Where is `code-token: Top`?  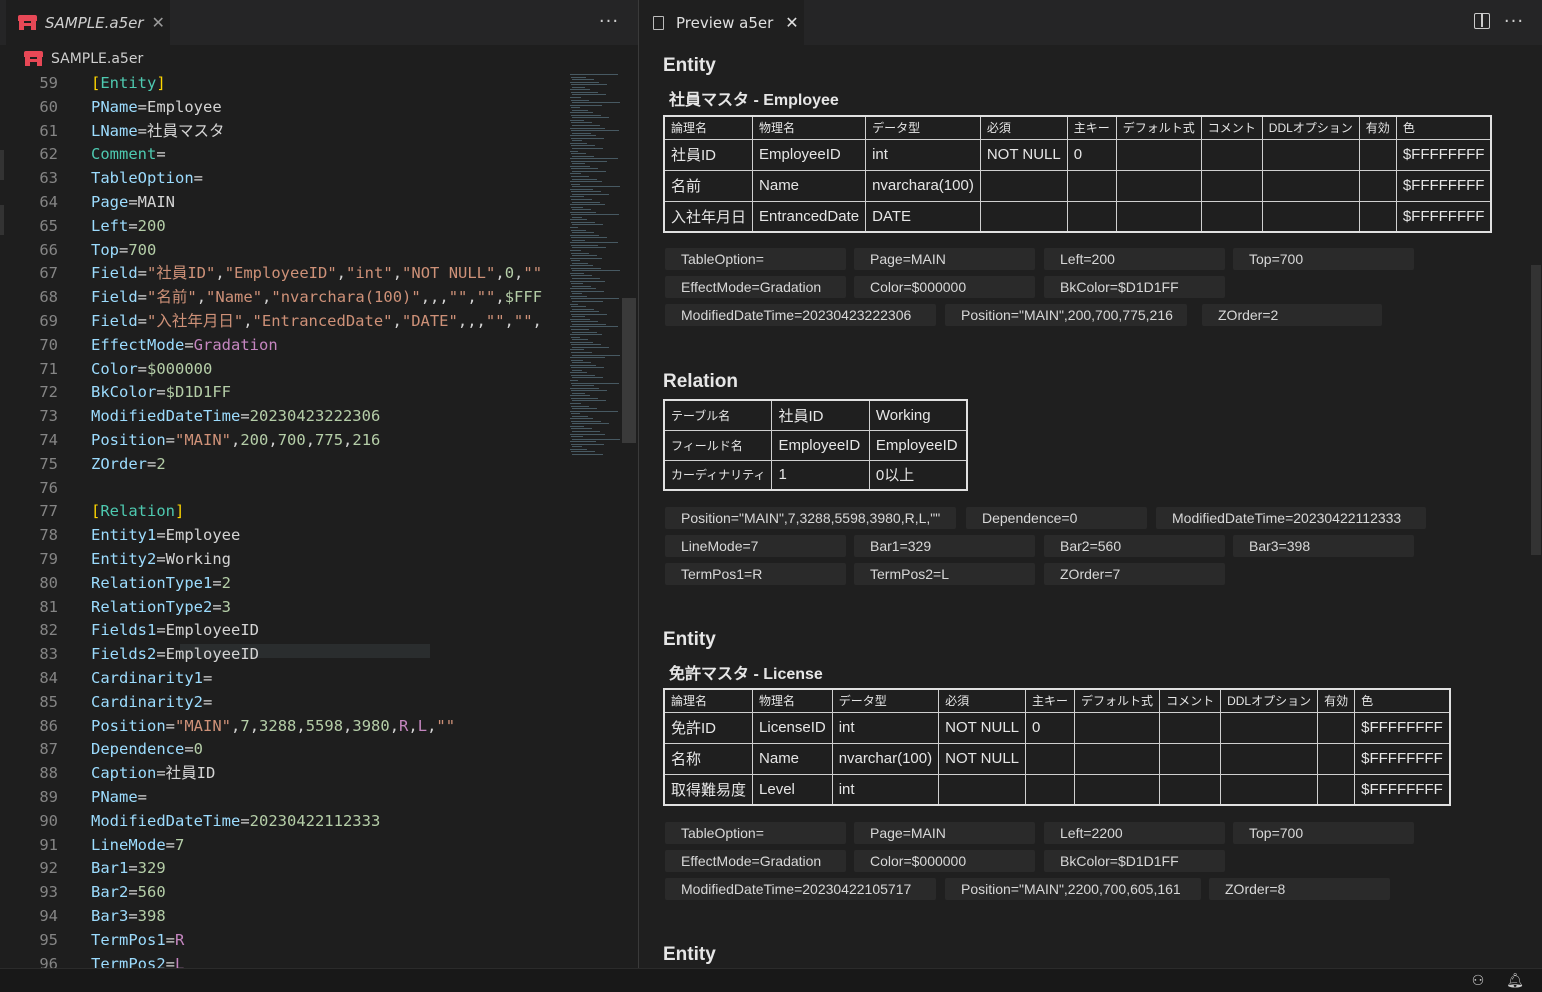 code-token: Top is located at coordinates (105, 249).